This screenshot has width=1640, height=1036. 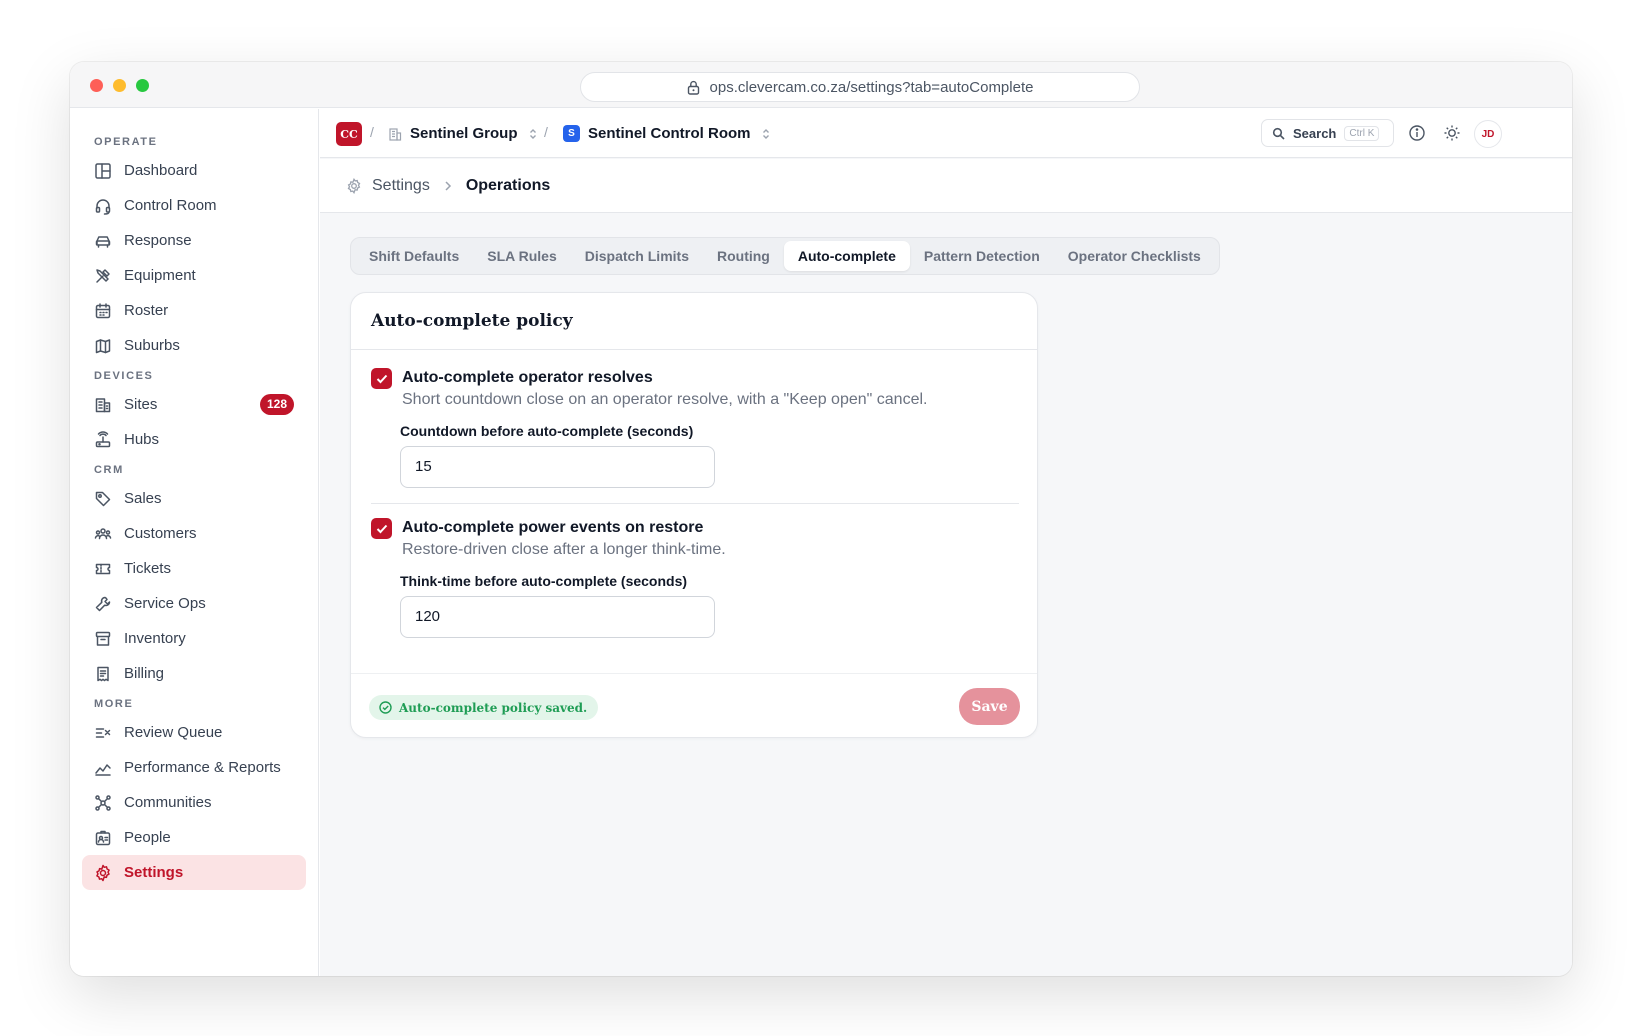 I want to click on sidebar-item-label: Suburbs, so click(x=152, y=345).